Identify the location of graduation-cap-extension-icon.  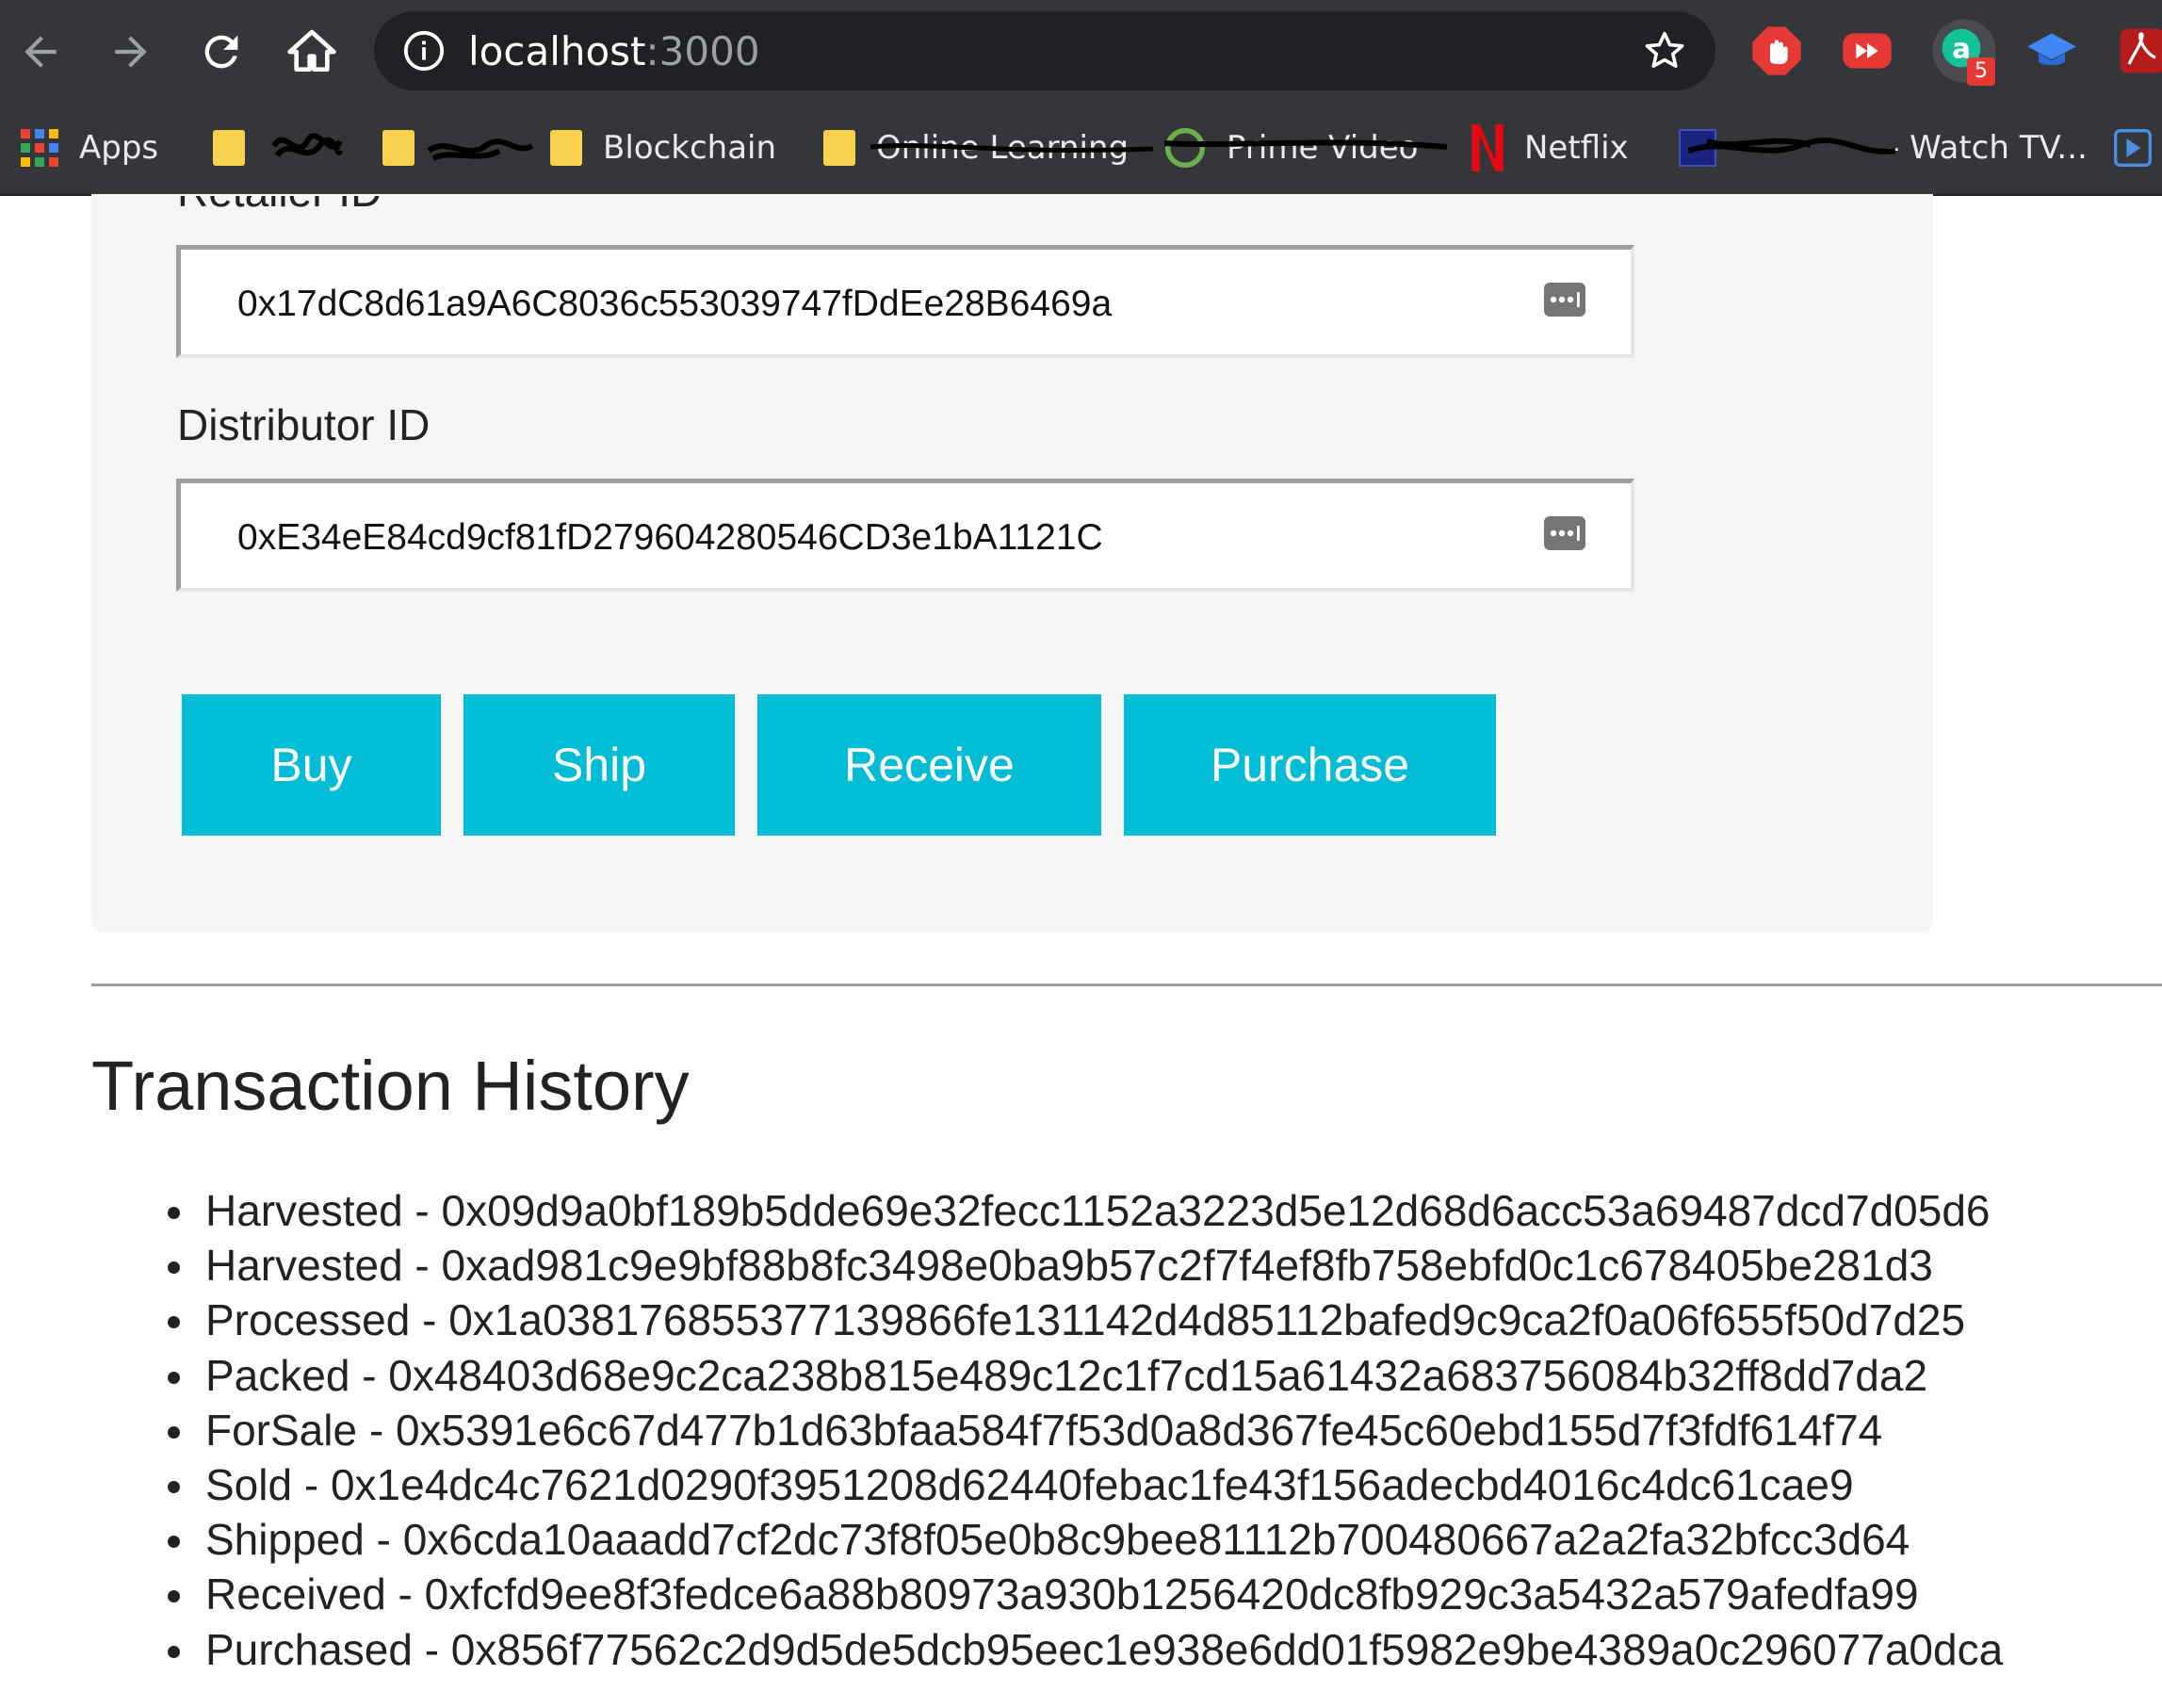
(2052, 50).